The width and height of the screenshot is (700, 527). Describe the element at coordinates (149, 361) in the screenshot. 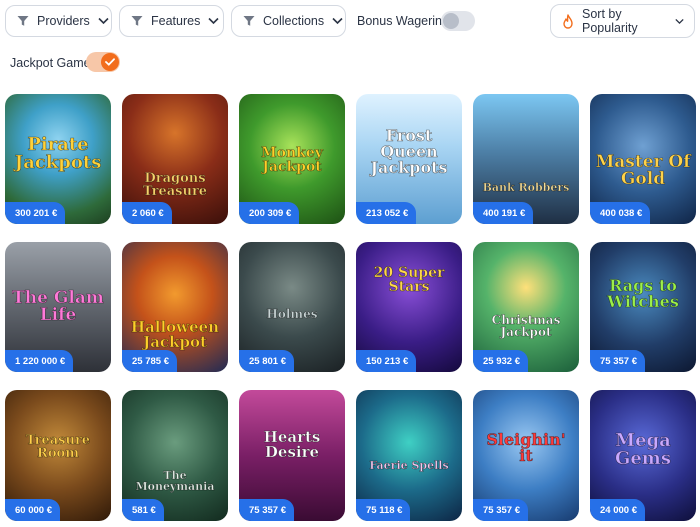

I see `jackpot-amount-badge: 25 785 €` at that location.